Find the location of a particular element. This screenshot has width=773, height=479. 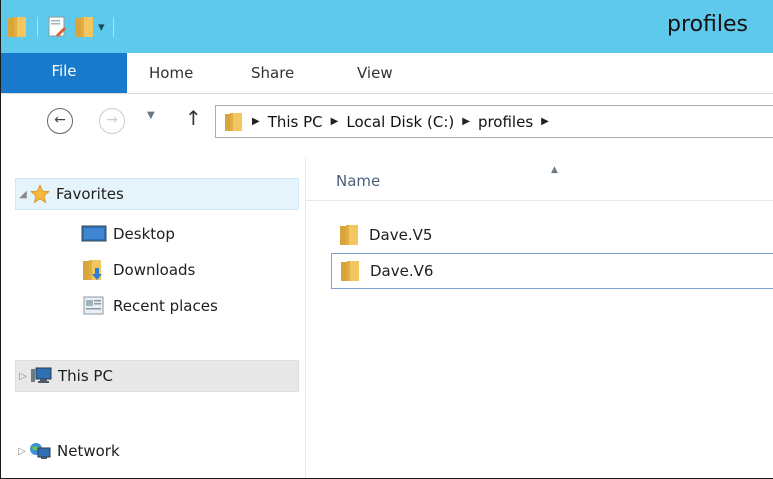

window-title: profiles is located at coordinates (707, 24).